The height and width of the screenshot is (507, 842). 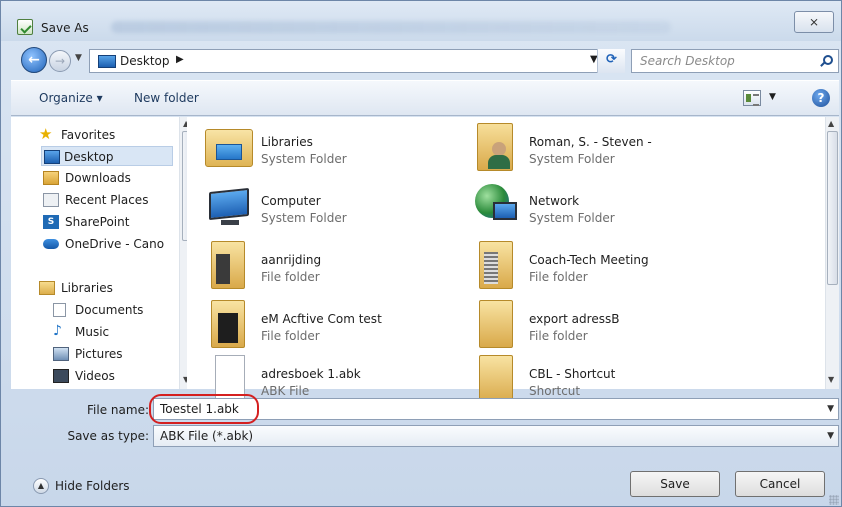 What do you see at coordinates (113, 332) in the screenshot?
I see `nav-item-music: ♪ Music` at bounding box center [113, 332].